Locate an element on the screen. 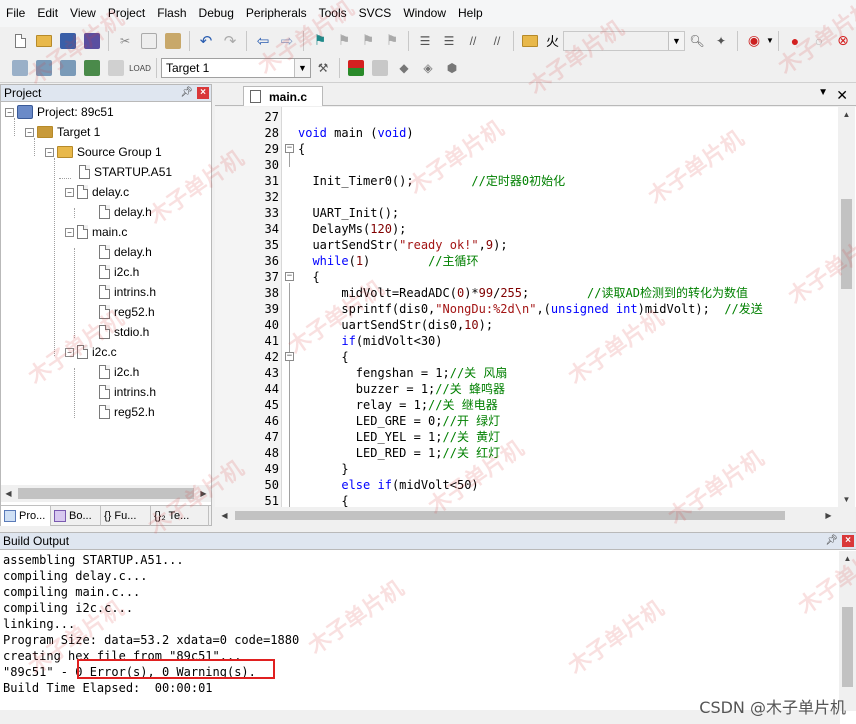 This screenshot has height=724, width=856. tree-item-source-group: − Source Group 1 is located at coordinates (103, 152).